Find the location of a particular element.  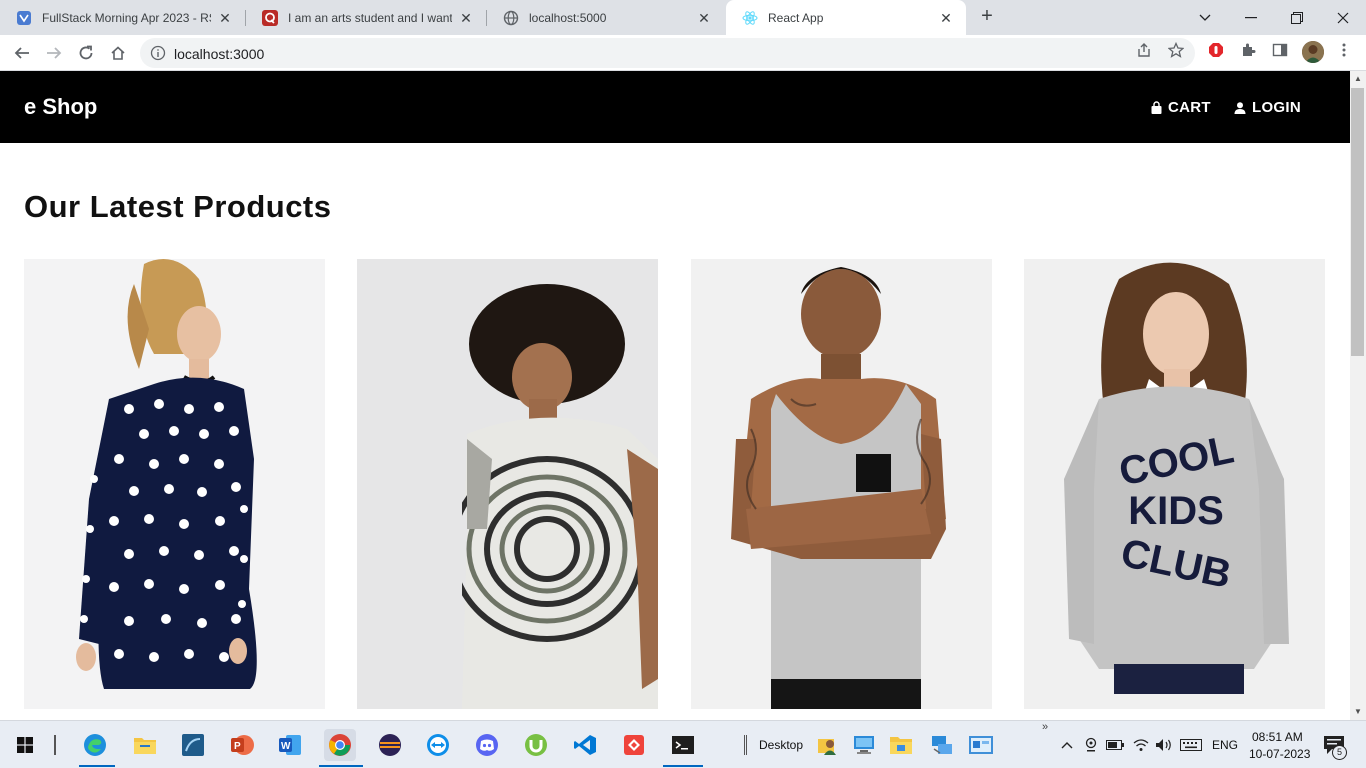

tab-localhost-5000: localhost:5000 ✕ is located at coordinates (605, 17).